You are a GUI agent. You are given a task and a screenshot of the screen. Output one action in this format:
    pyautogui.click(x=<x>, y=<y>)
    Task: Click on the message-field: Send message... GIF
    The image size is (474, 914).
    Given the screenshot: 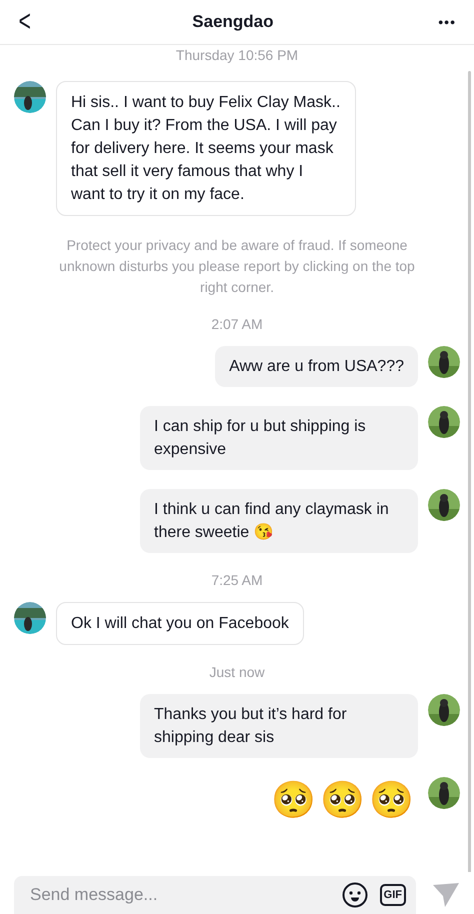 What is the action you would take?
    pyautogui.click(x=215, y=895)
    